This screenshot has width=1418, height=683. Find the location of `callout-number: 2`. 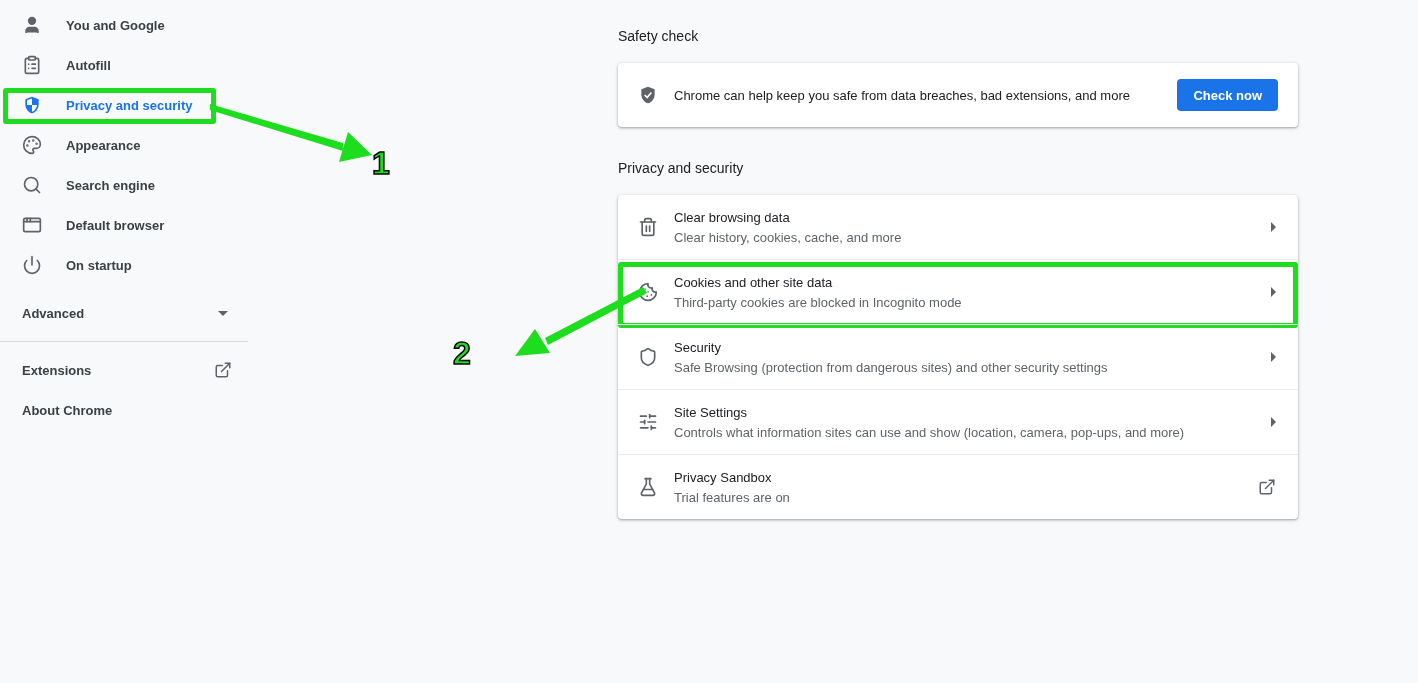

callout-number: 2 is located at coordinates (462, 353).